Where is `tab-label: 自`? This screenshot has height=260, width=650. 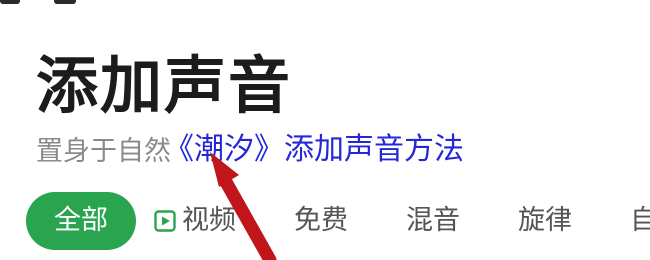
tab-label: 自 is located at coordinates (640, 220).